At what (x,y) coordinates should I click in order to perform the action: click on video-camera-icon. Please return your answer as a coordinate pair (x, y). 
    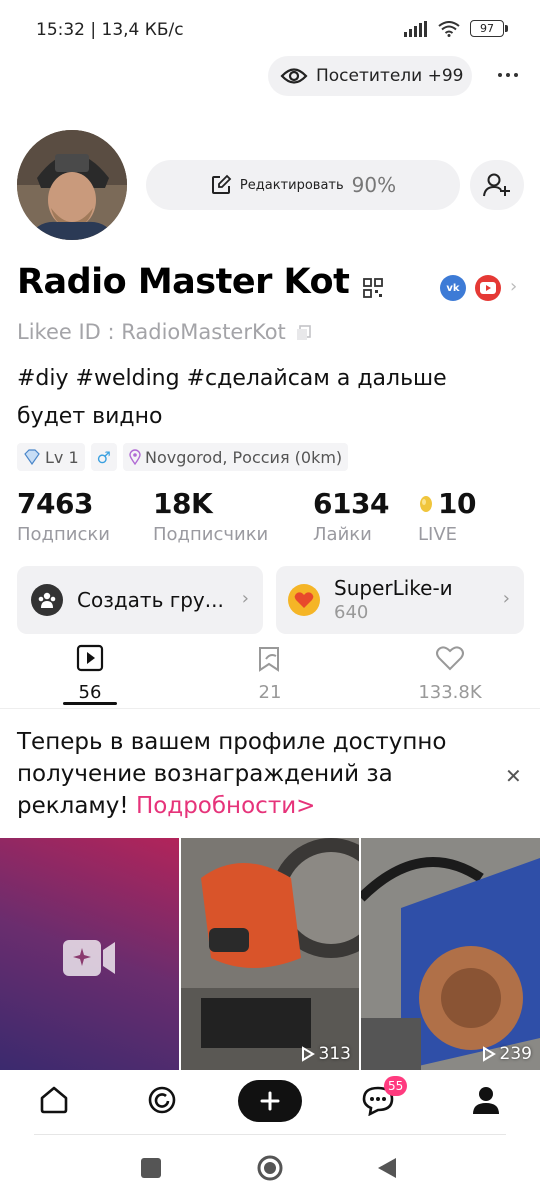
    Looking at the image, I should click on (89, 958).